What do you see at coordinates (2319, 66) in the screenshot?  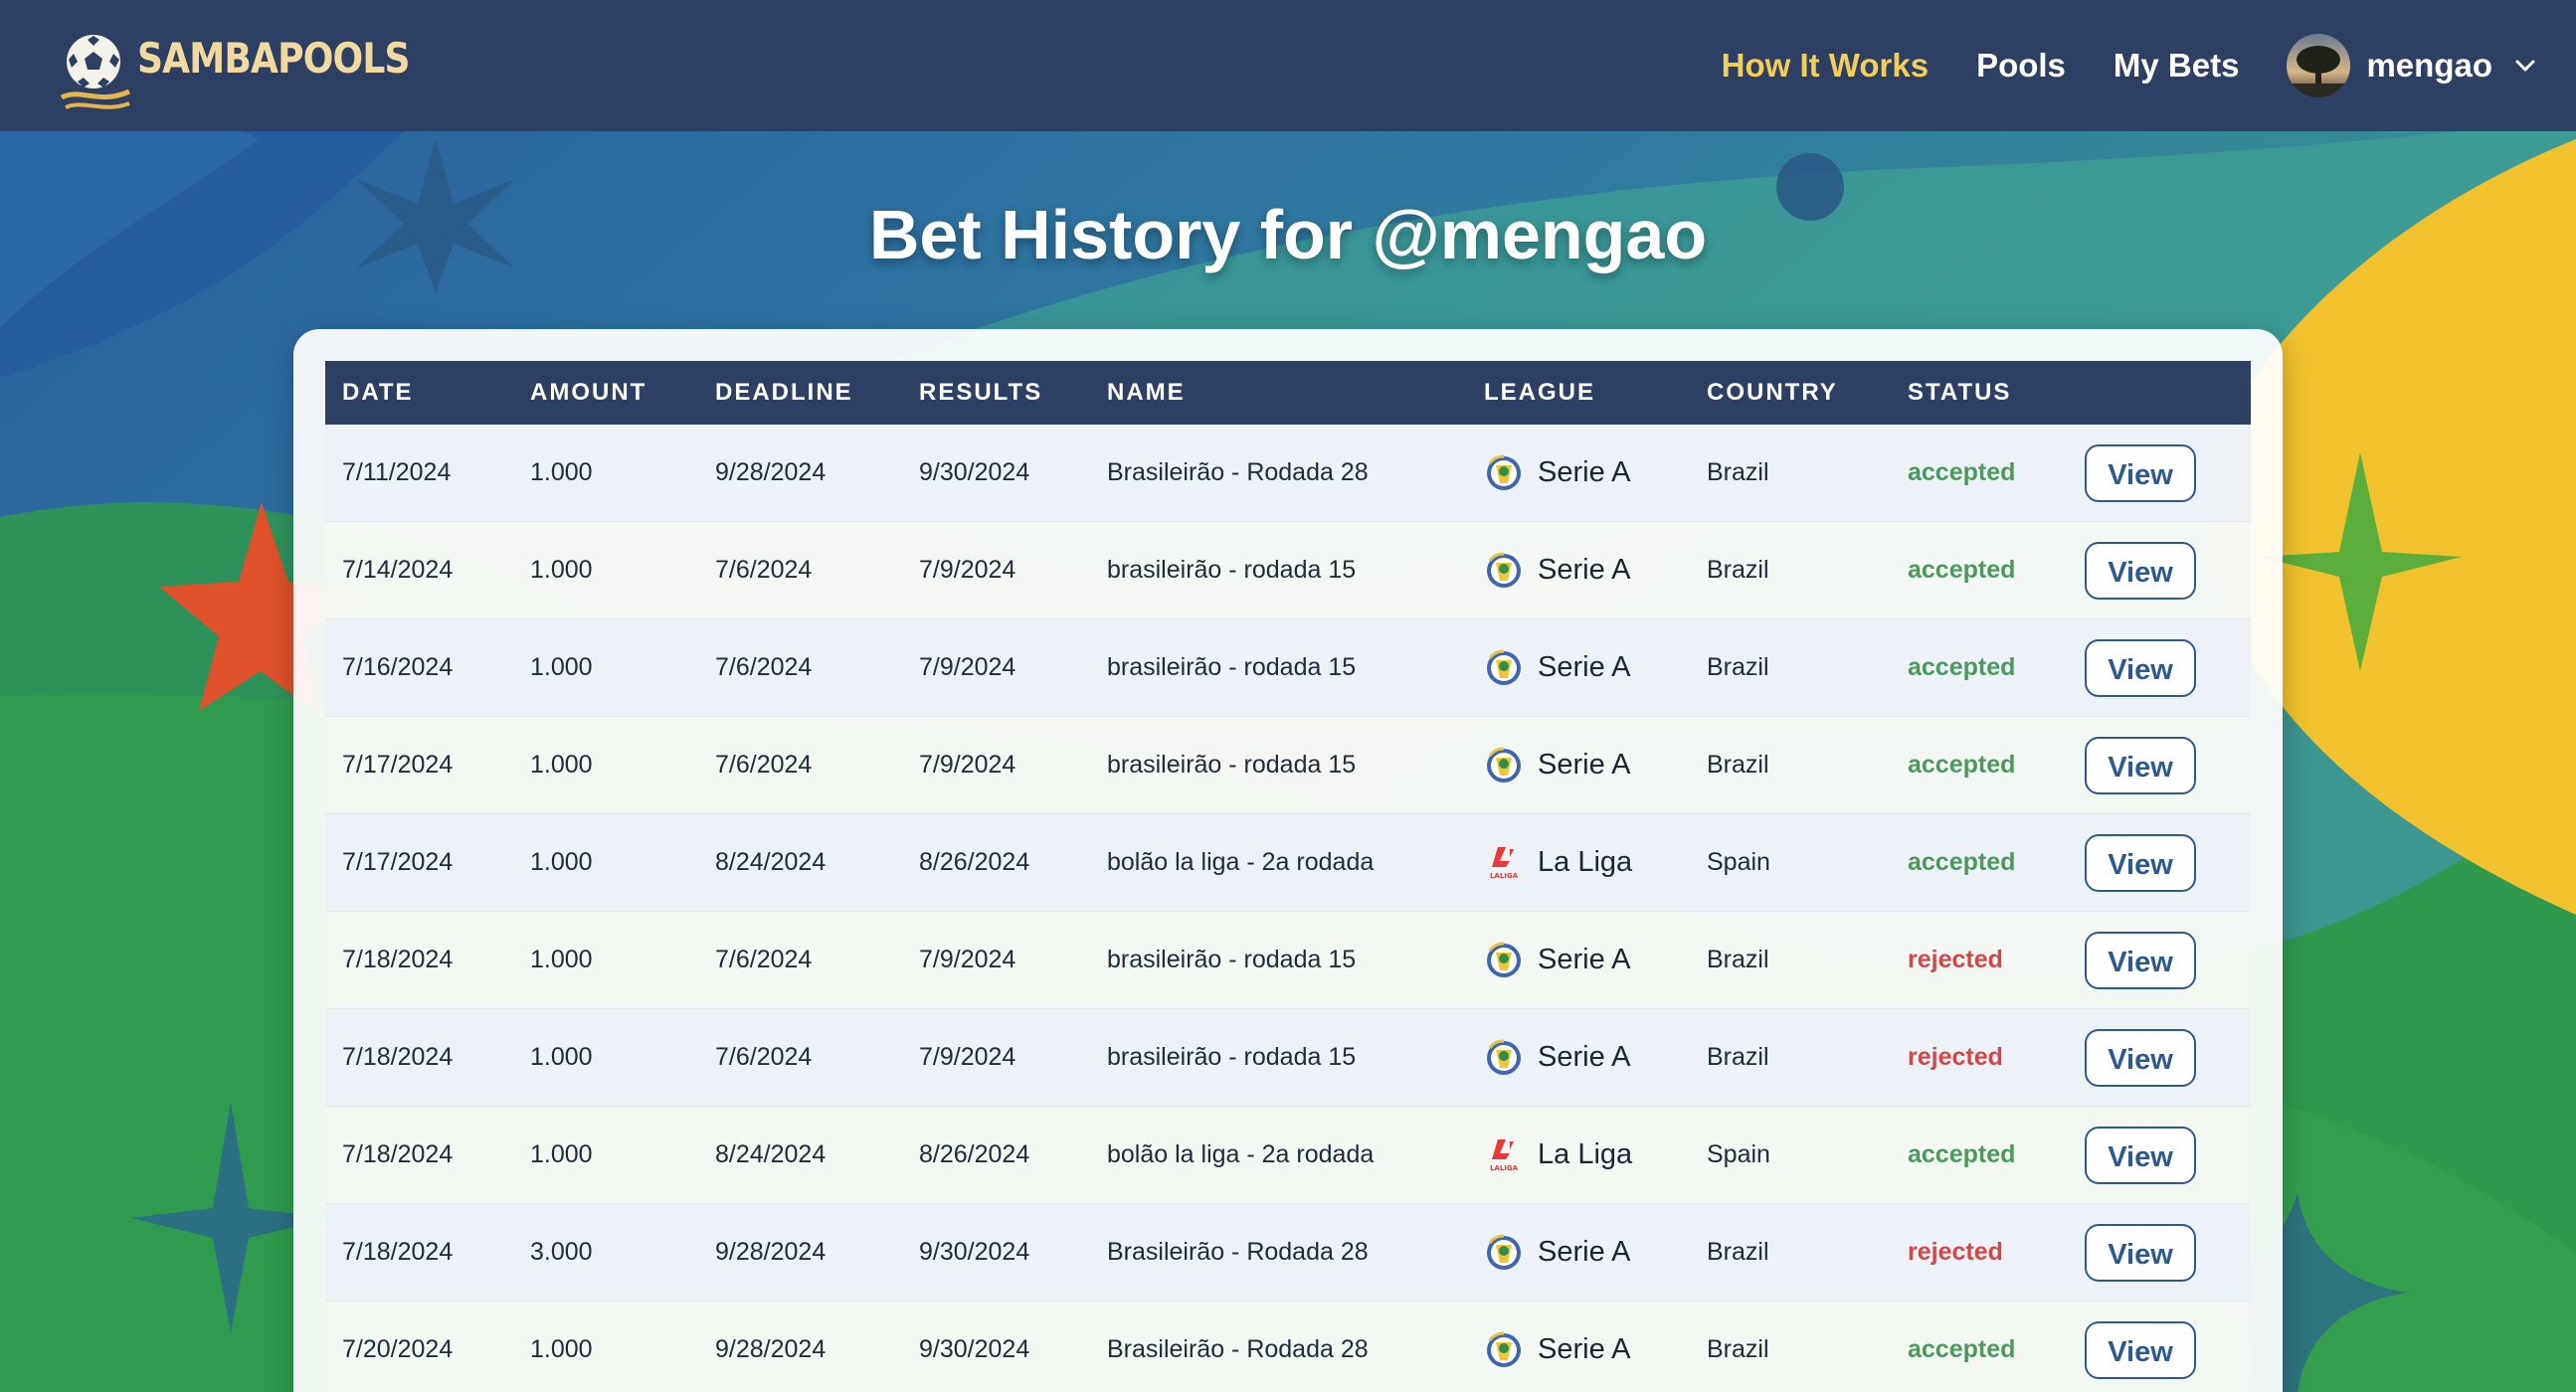 I see `tree-sunset-avatar-icon` at bounding box center [2319, 66].